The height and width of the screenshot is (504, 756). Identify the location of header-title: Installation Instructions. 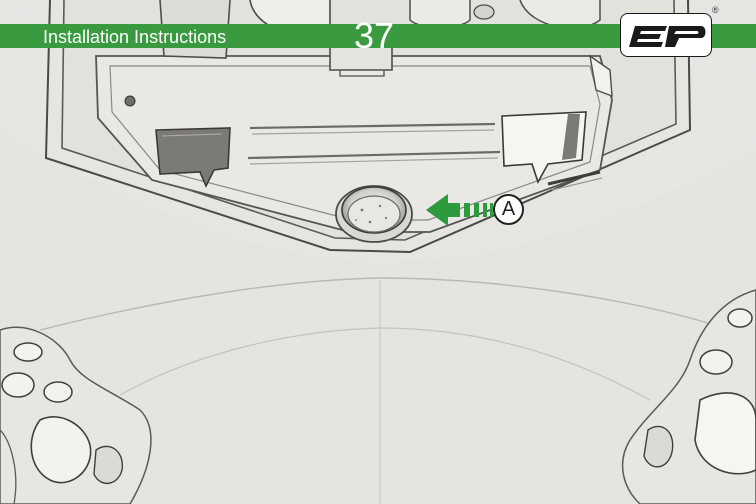
(135, 37).